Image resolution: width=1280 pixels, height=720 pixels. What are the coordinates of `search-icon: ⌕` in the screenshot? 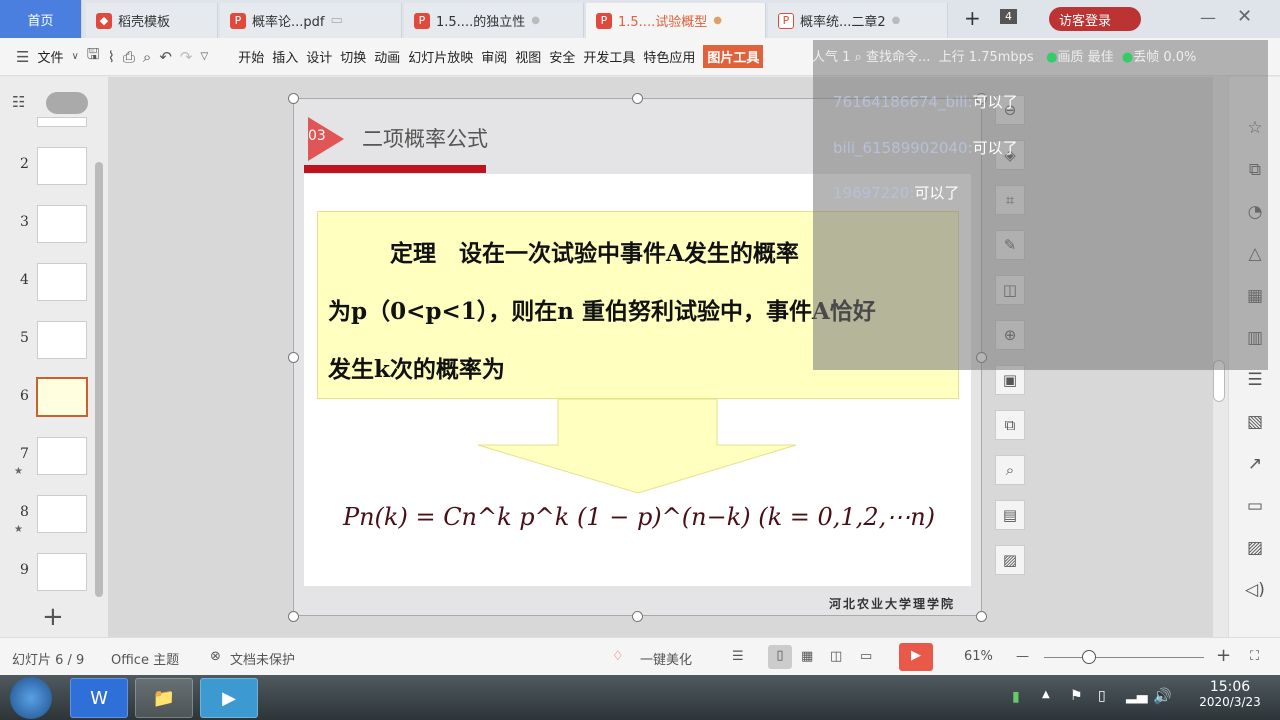 It's located at (858, 57).